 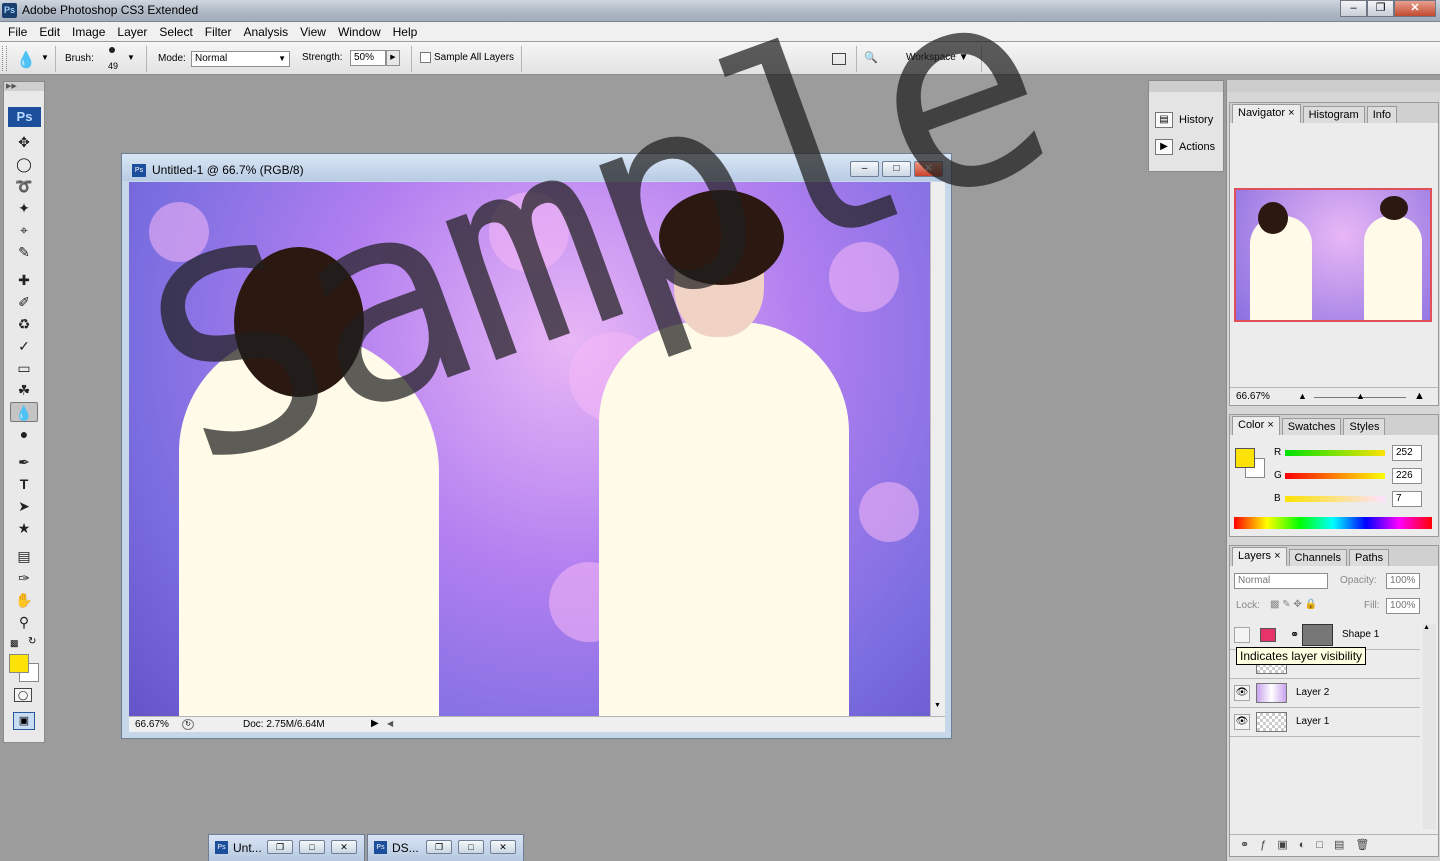 What do you see at coordinates (1317, 557) in the screenshot?
I see `tab-channels: Channels` at bounding box center [1317, 557].